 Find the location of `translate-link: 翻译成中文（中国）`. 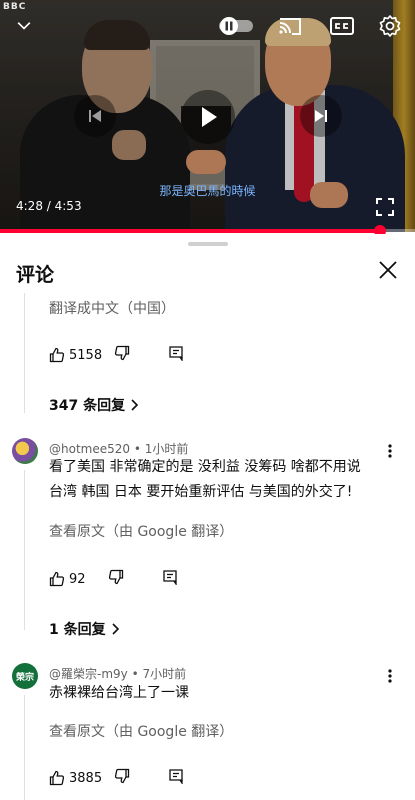

translate-link: 翻译成中文（中国） is located at coordinates (112, 308).